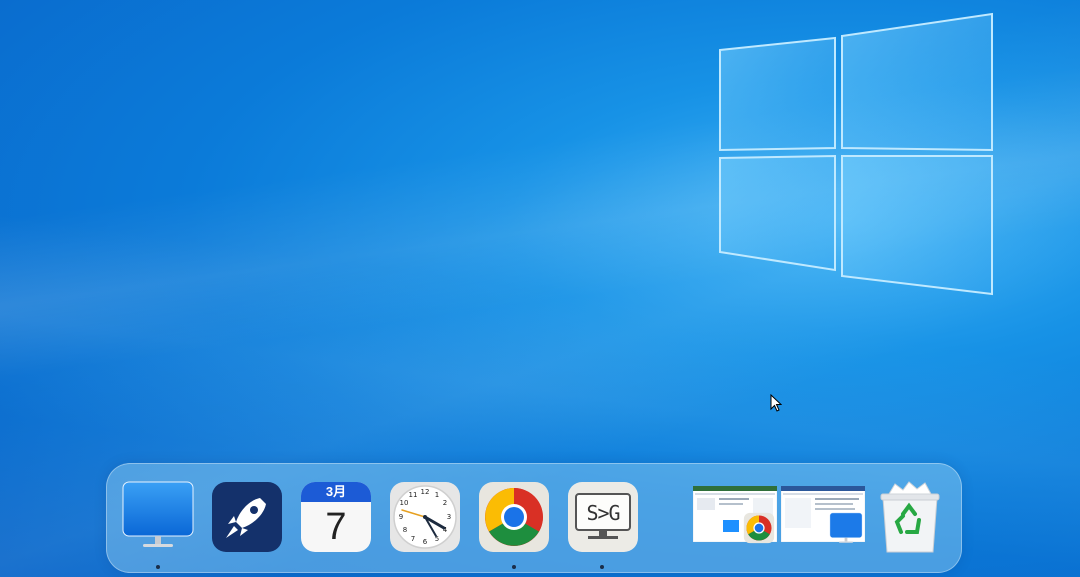 This screenshot has height=577, width=1080. Describe the element at coordinates (449, 517) in the screenshot. I see `svg-text: 3` at that location.